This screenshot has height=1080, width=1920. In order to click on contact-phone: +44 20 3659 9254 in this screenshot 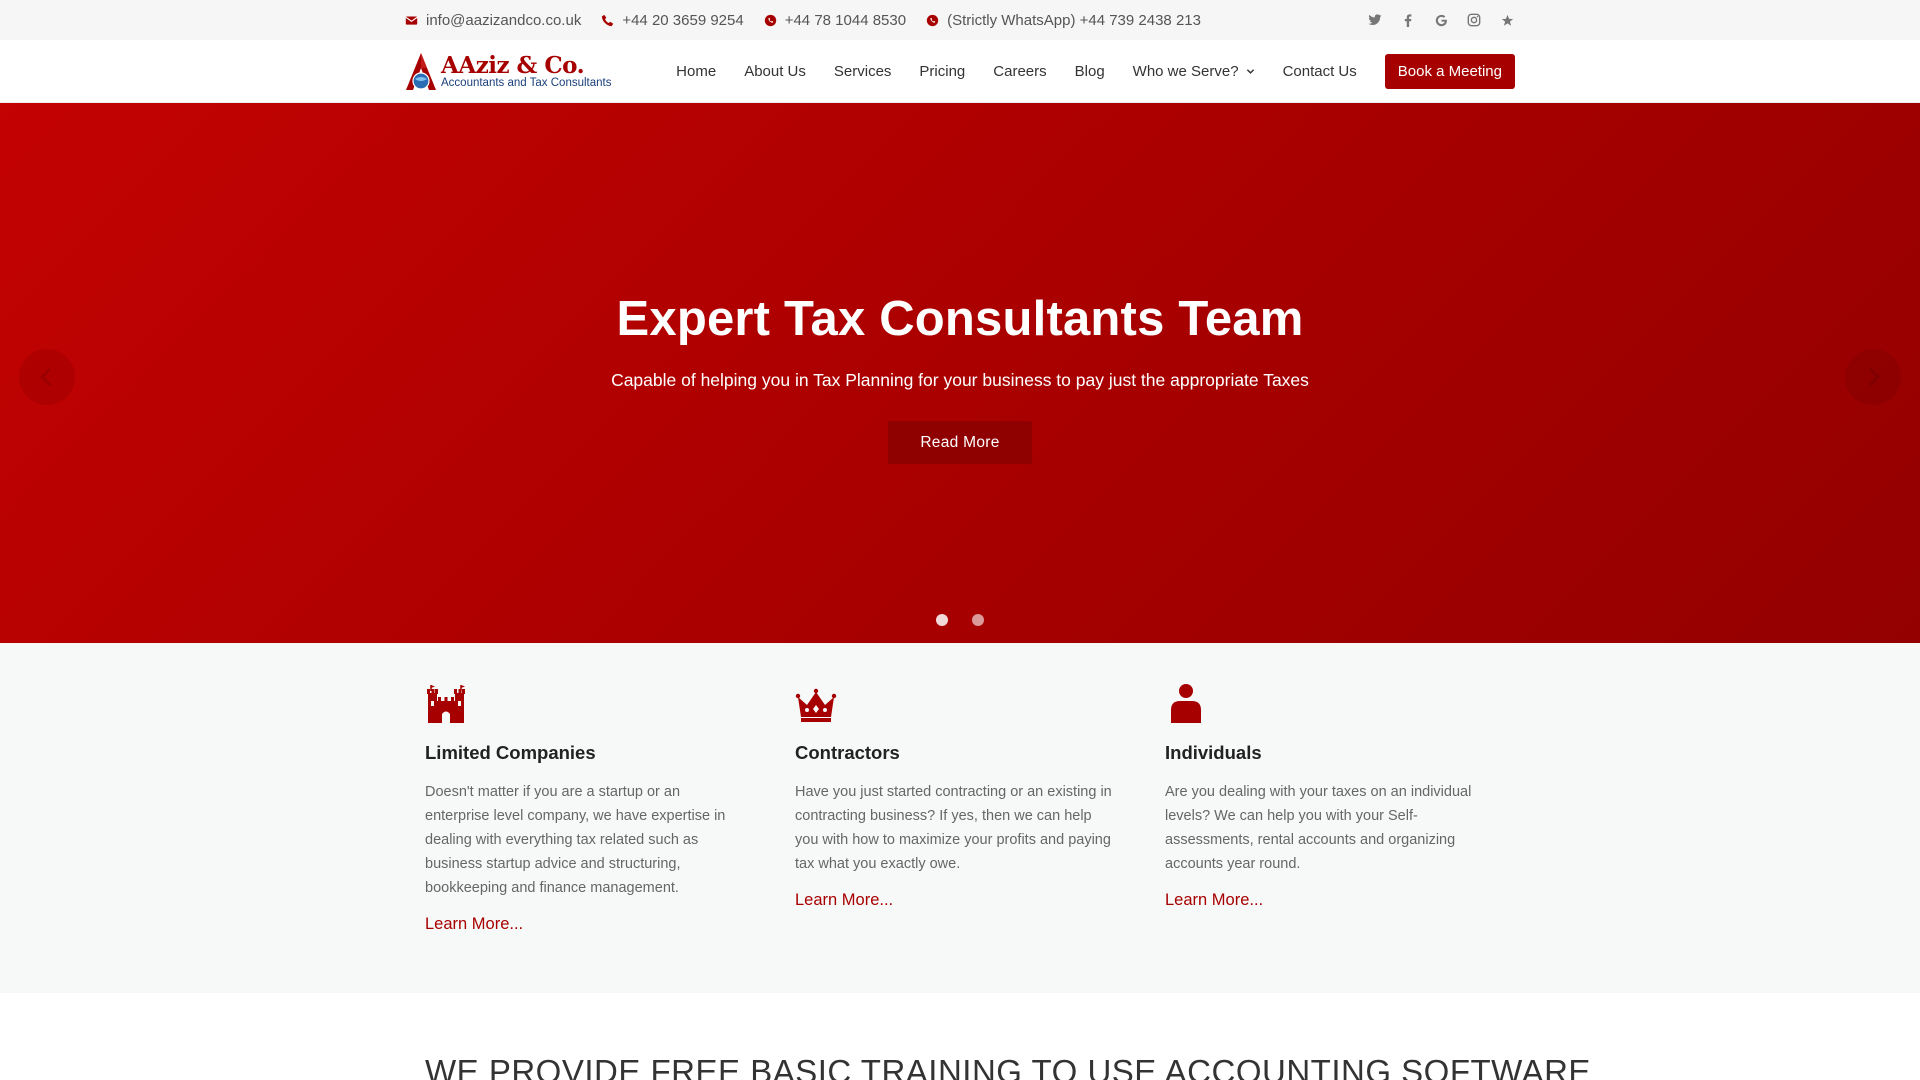, I will do `click(672, 20)`.